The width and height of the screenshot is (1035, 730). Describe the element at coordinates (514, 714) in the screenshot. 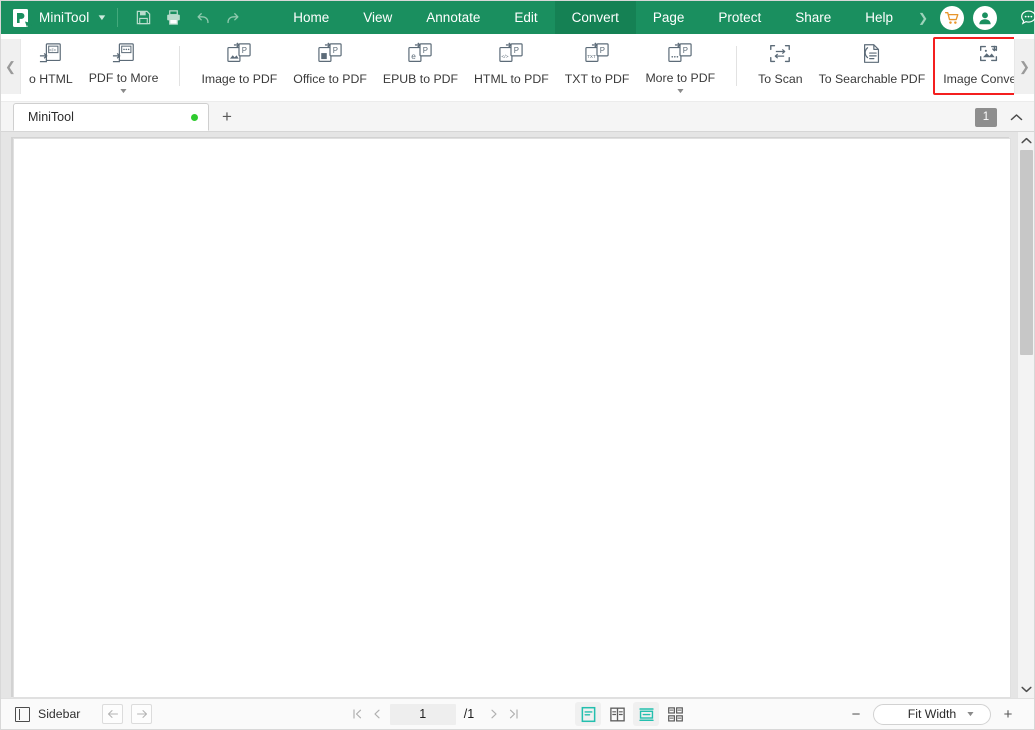

I see `last-page-button` at that location.